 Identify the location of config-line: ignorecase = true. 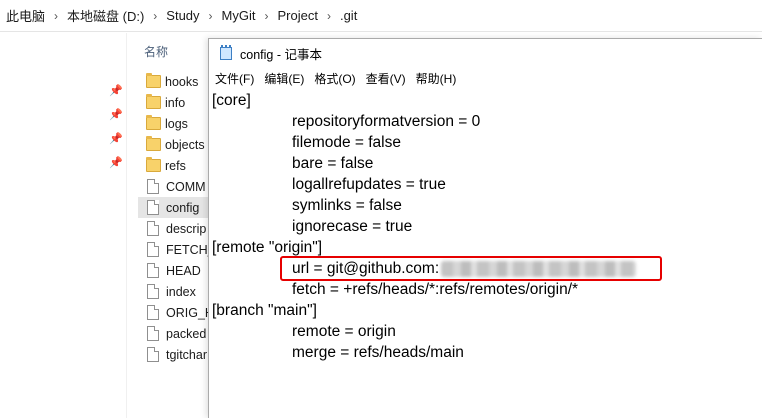
(352, 226).